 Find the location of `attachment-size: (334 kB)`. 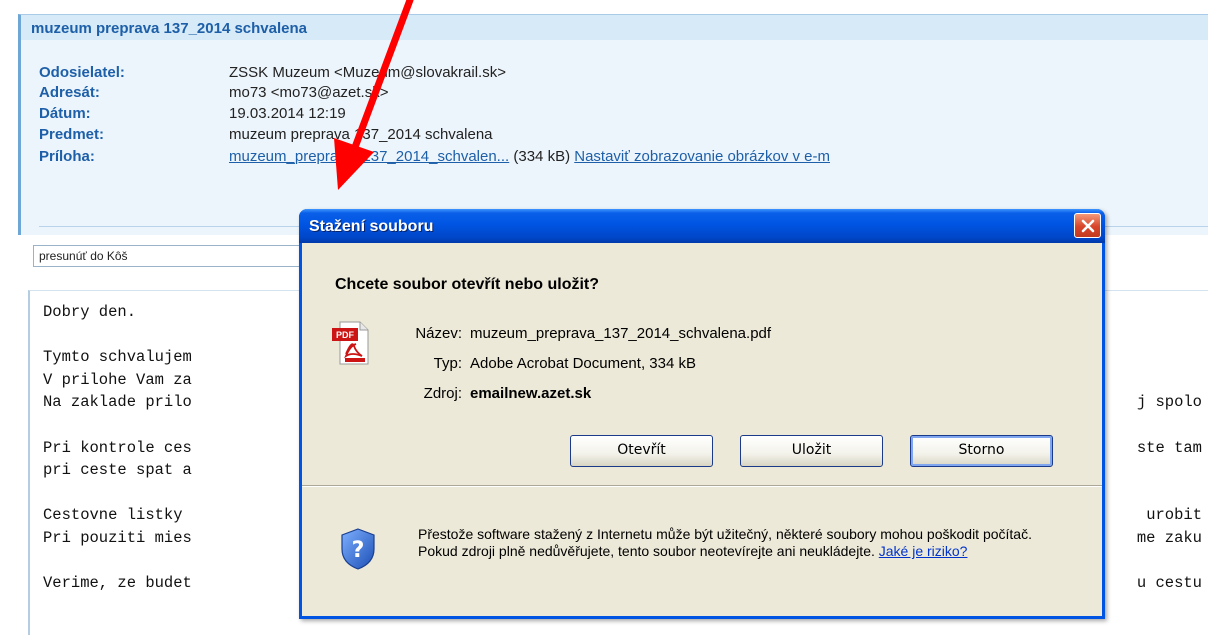

attachment-size: (334 kB) is located at coordinates (542, 156).